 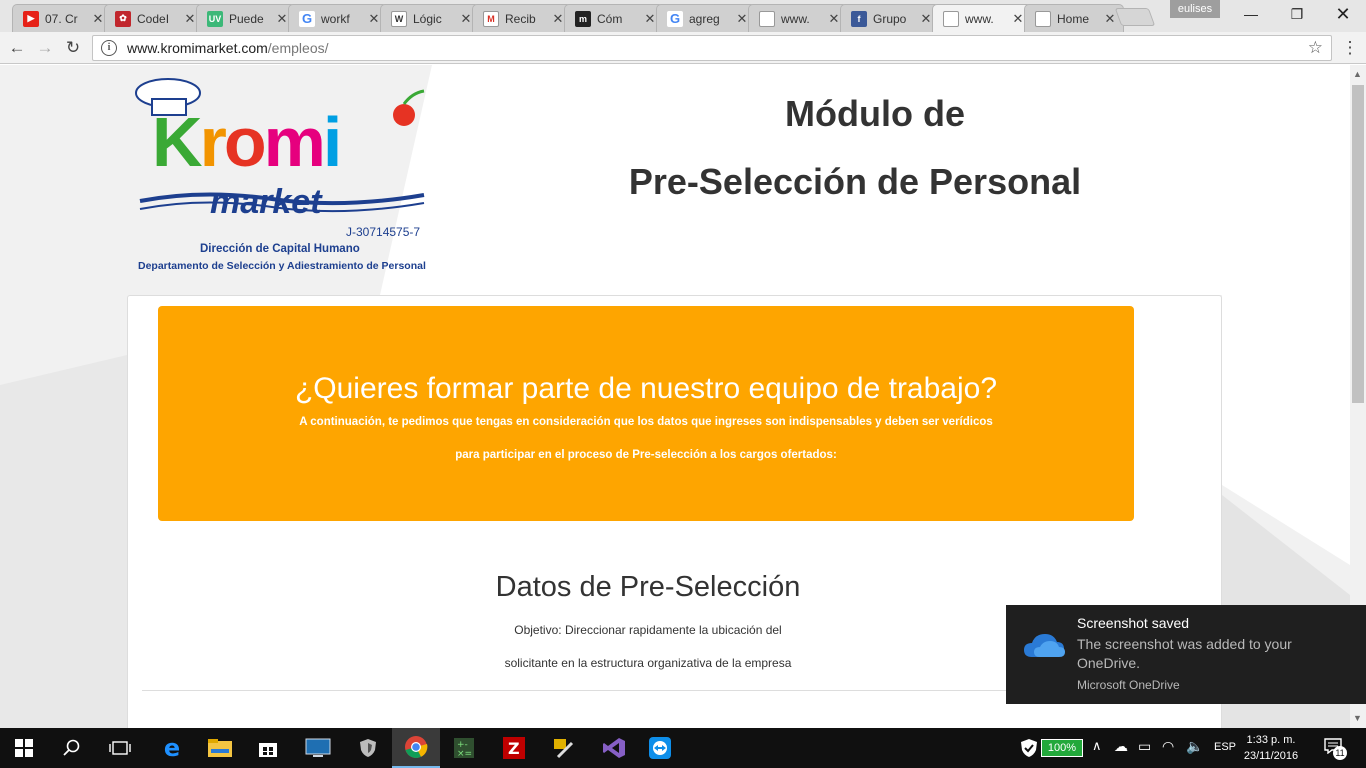 What do you see at coordinates (660, 748) in the screenshot?
I see `teamviewer-icon` at bounding box center [660, 748].